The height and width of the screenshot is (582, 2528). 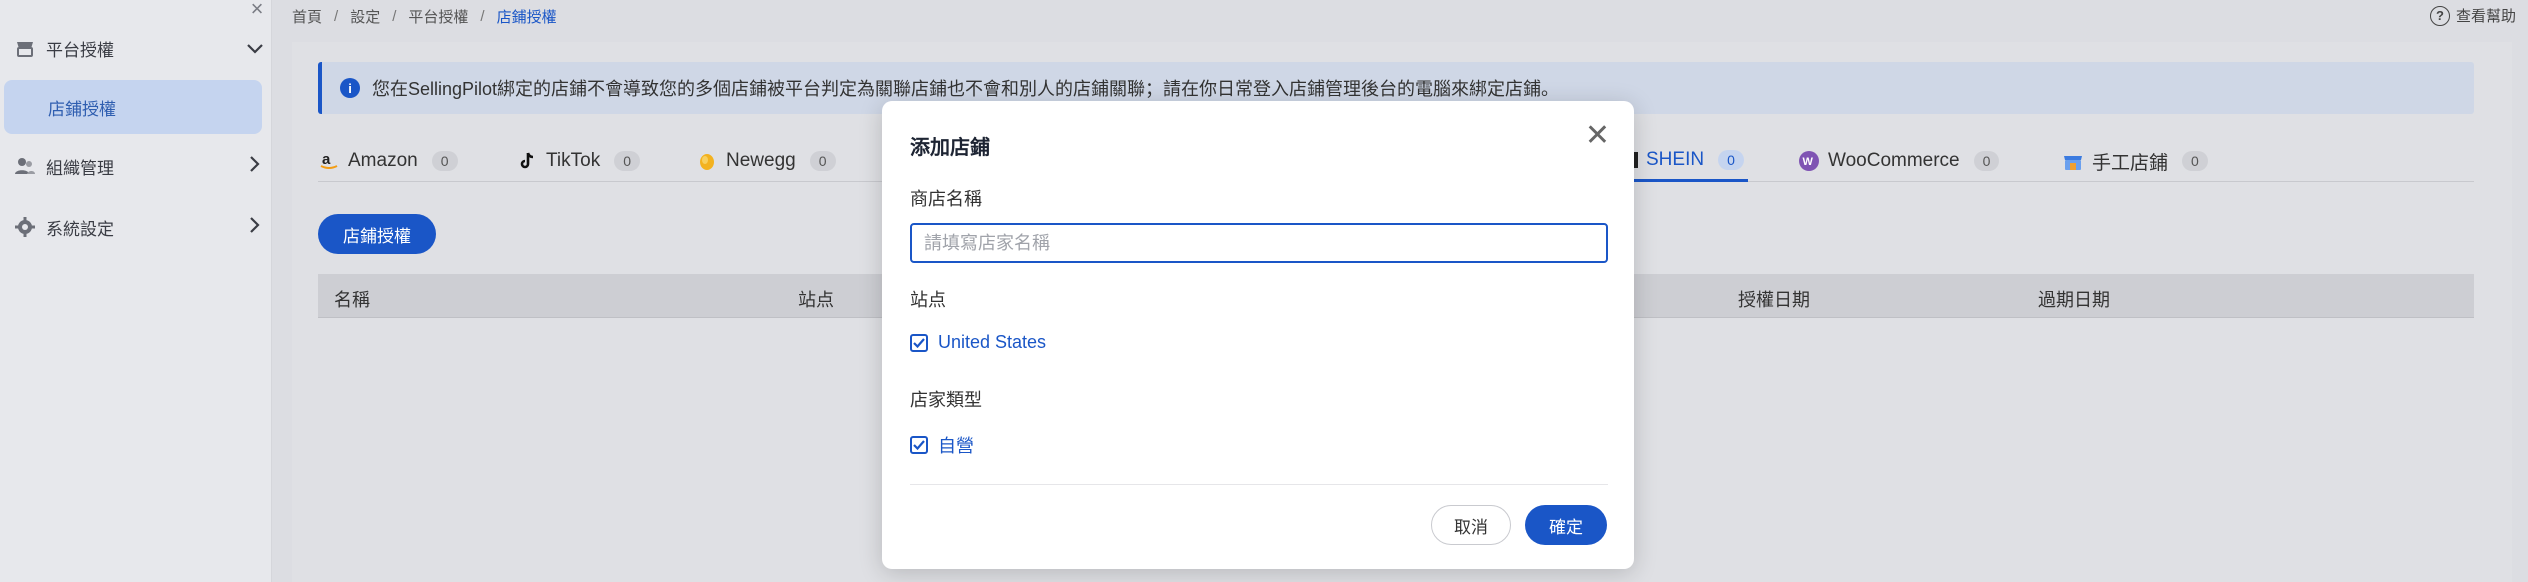 I want to click on site-label: 站点, so click(x=928, y=300).